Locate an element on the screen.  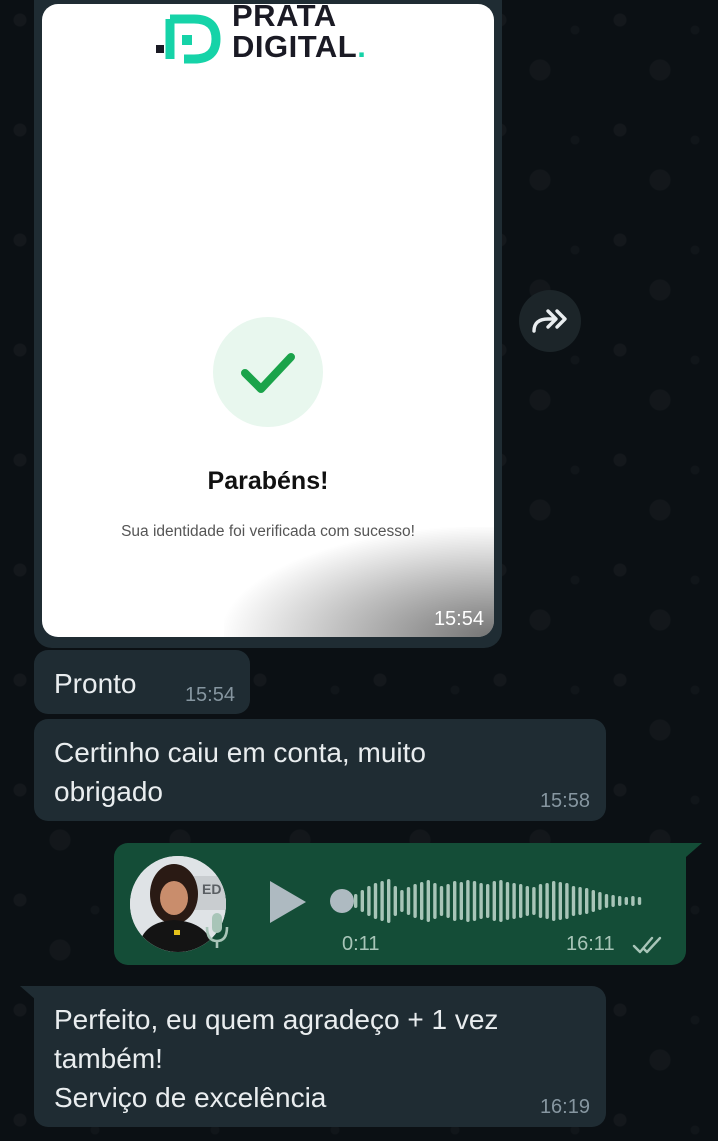
message-text: Certinho caiu em conta, muito obrigado is located at coordinates (240, 772).